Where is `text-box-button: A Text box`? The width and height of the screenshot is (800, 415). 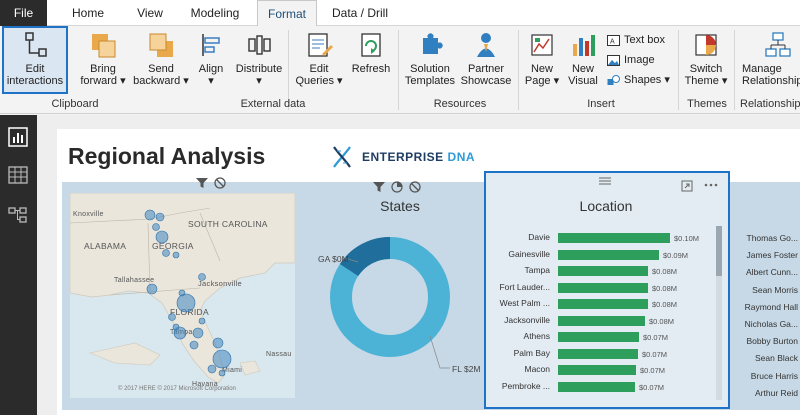
text-box-button: A Text box is located at coordinates (636, 40).